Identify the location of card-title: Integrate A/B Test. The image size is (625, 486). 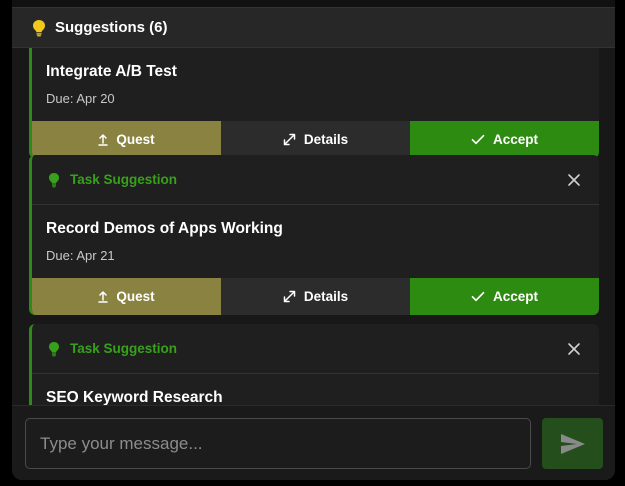
(111, 71).